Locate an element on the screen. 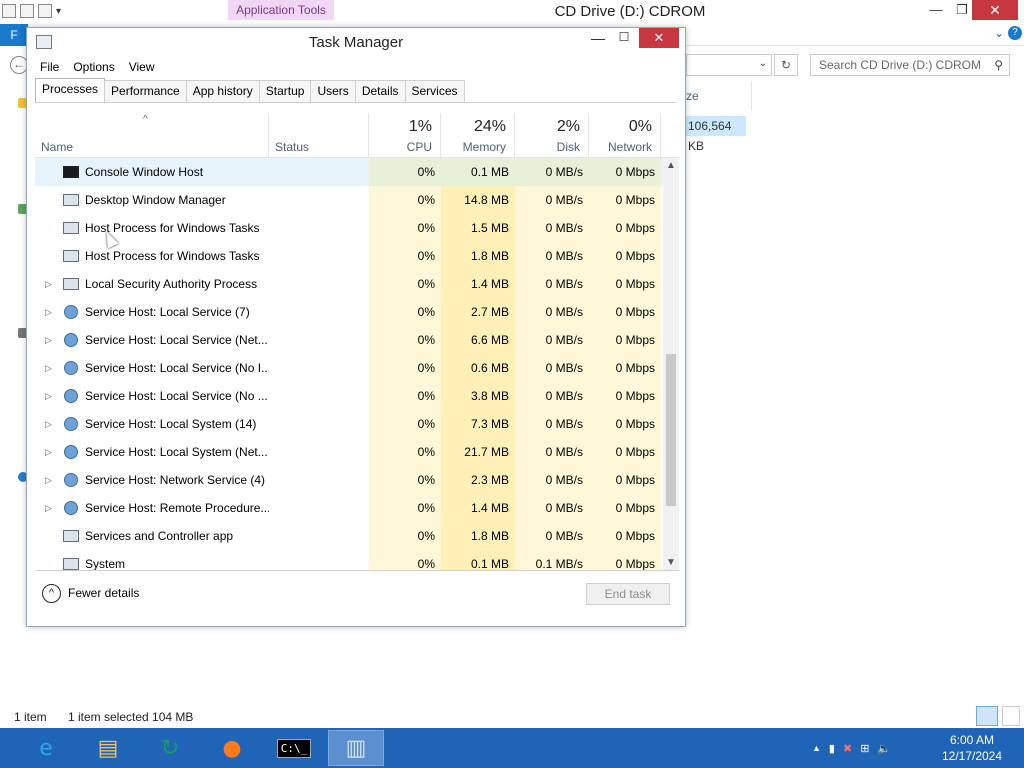 The height and width of the screenshot is (768, 1024). column-header-disk: 2% Disk is located at coordinates (552, 136).